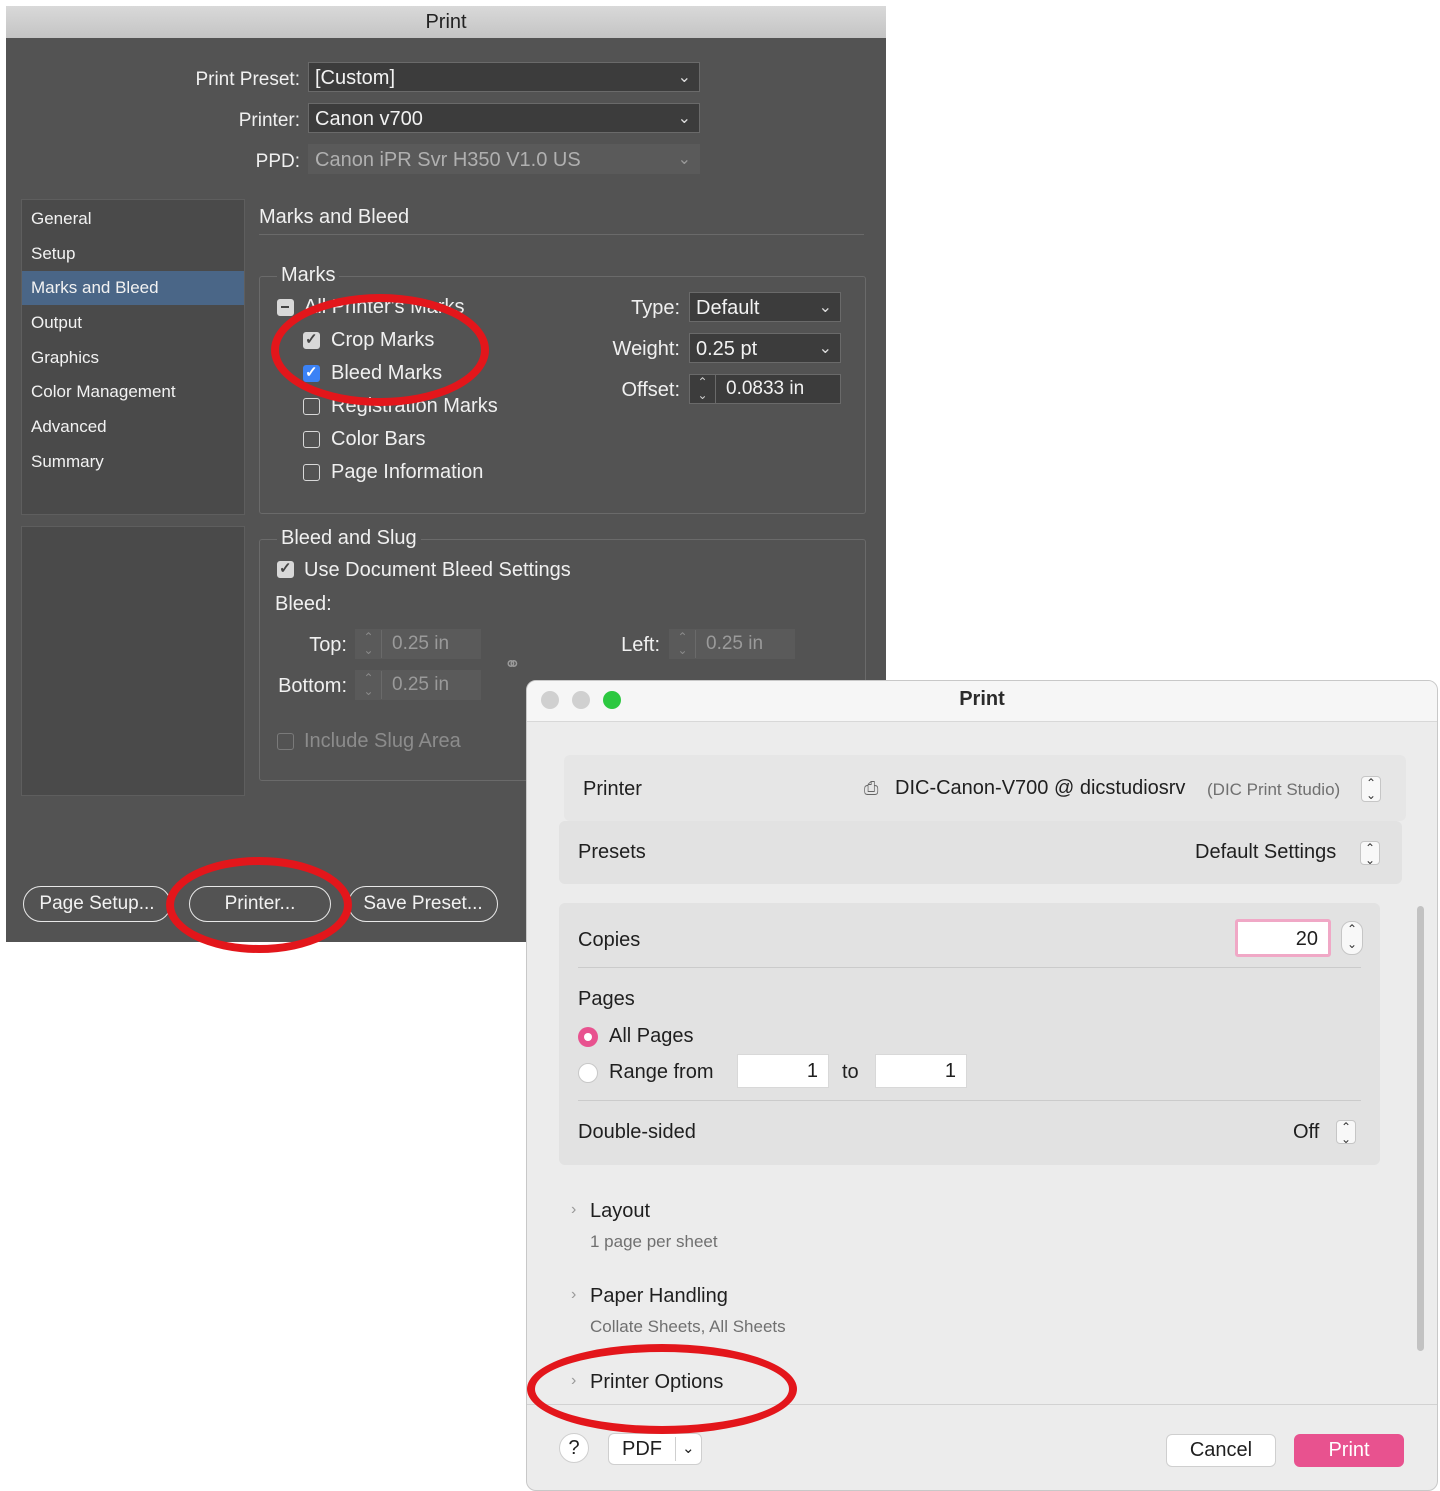  Describe the element at coordinates (311, 372) in the screenshot. I see `bleed-marks-checkbox` at that location.